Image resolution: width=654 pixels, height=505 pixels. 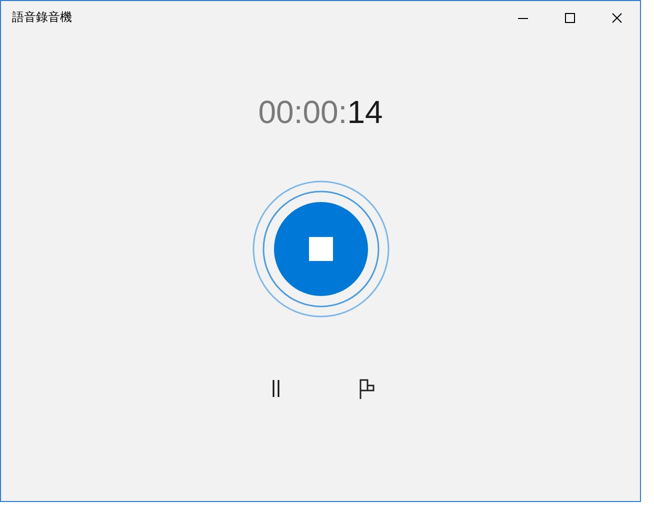 What do you see at coordinates (303, 112) in the screenshot?
I see `timer-elapsed-minutes: 00:00:` at bounding box center [303, 112].